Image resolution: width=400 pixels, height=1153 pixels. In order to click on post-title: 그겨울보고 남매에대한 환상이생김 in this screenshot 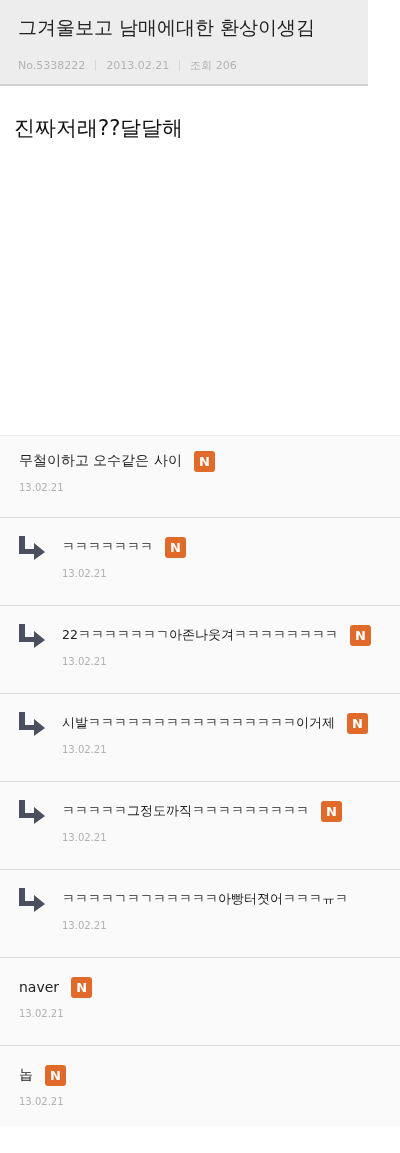, I will do `click(167, 27)`.